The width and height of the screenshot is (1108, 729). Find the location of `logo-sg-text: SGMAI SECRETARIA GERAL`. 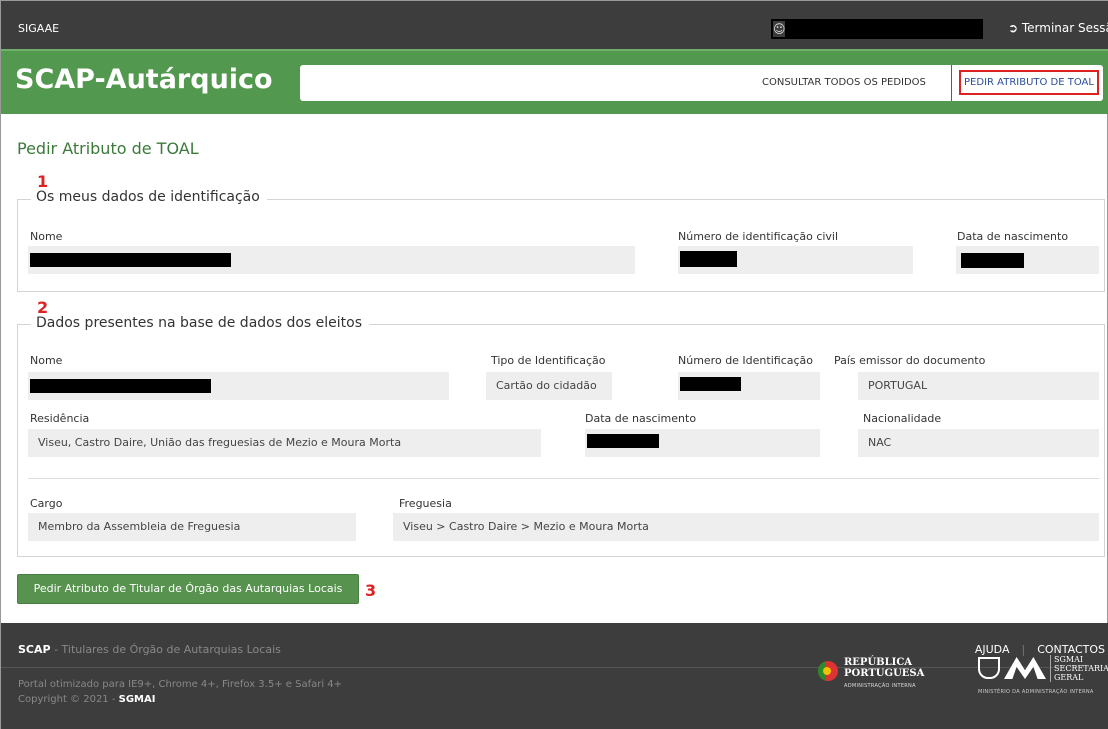

logo-sg-text: SGMAI SECRETARIA GERAL is located at coordinates (1079, 668).